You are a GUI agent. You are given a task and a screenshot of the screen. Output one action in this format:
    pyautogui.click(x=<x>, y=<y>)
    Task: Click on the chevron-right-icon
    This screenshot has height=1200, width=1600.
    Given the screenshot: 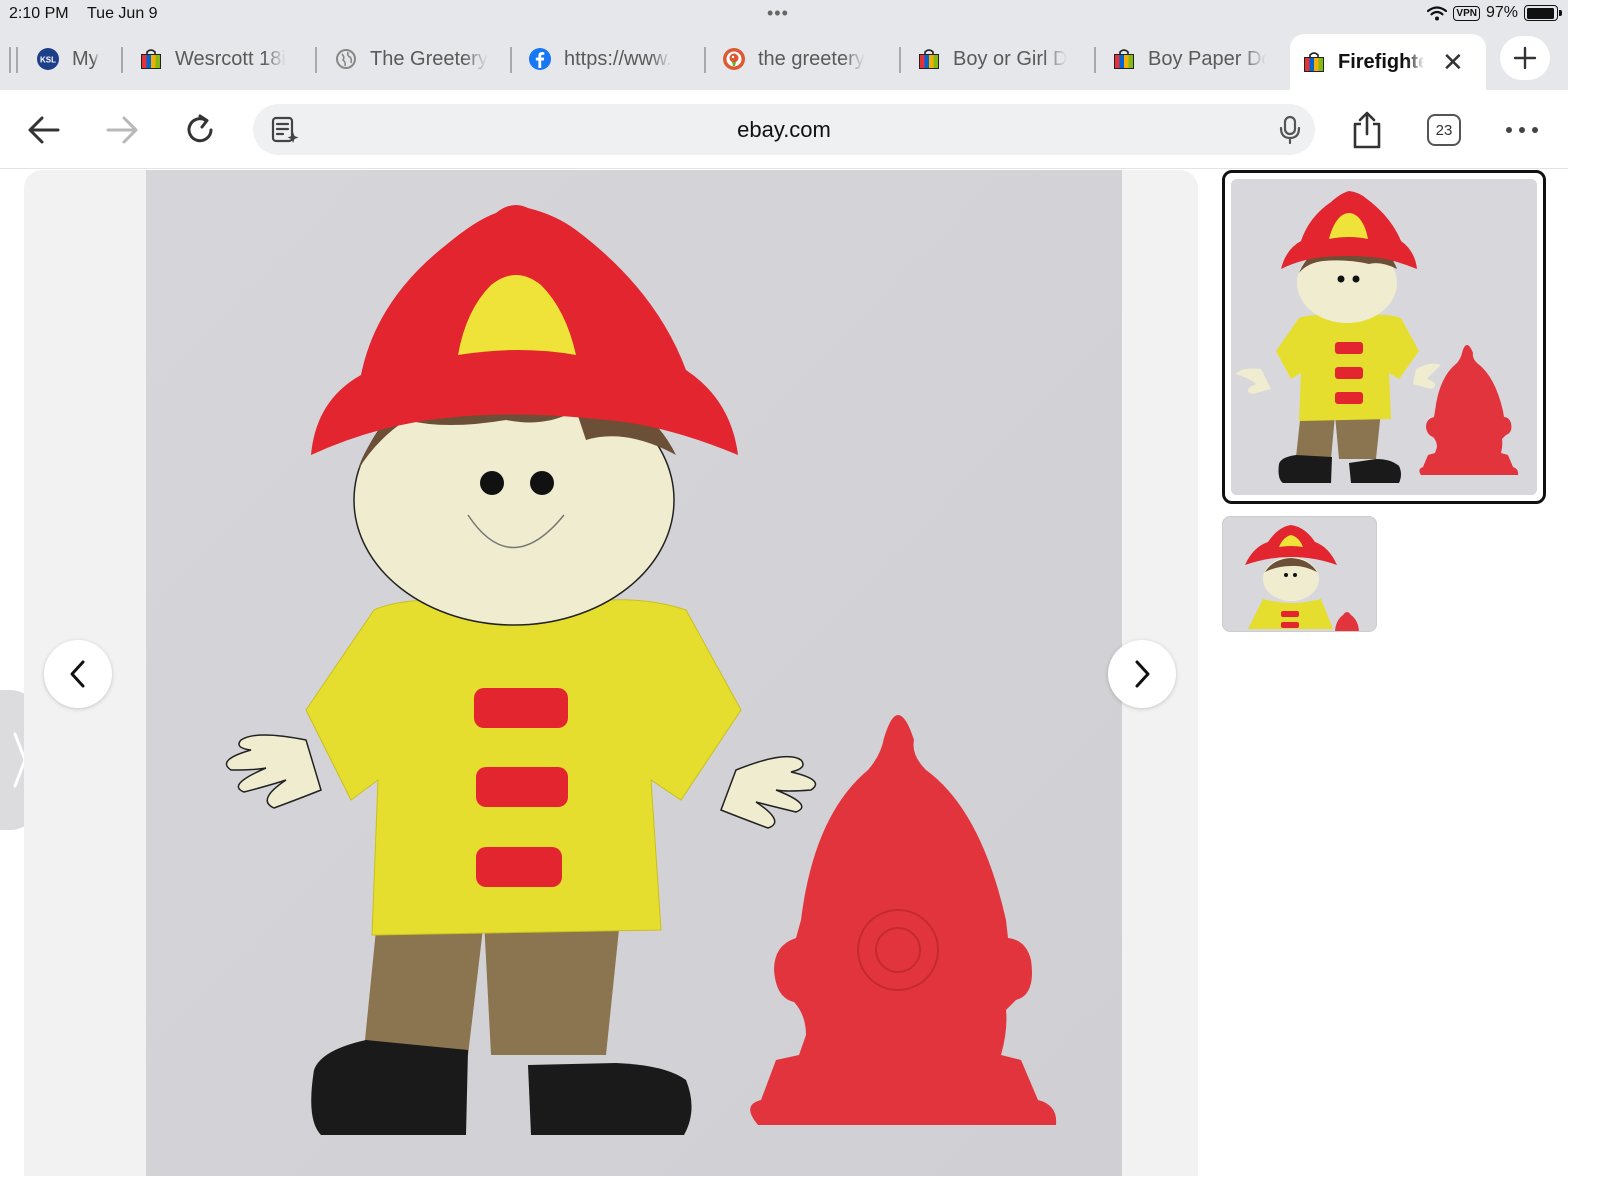 What is the action you would take?
    pyautogui.click(x=1142, y=674)
    